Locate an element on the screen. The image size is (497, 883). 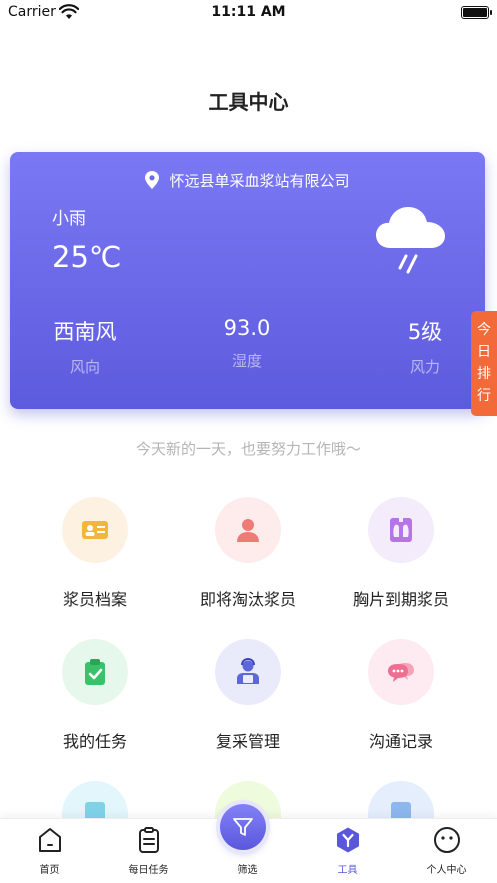
tab-label: 工具 is located at coordinates (347, 870).